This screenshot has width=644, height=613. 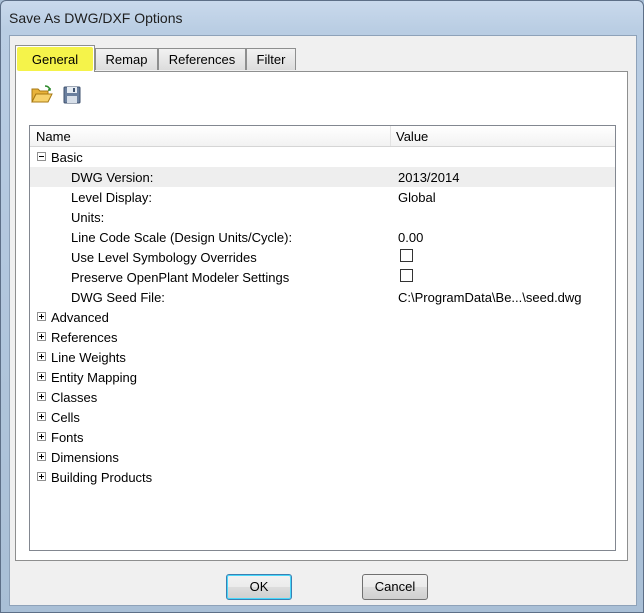 I want to click on property-value: 2013/2014, so click(x=428, y=177).